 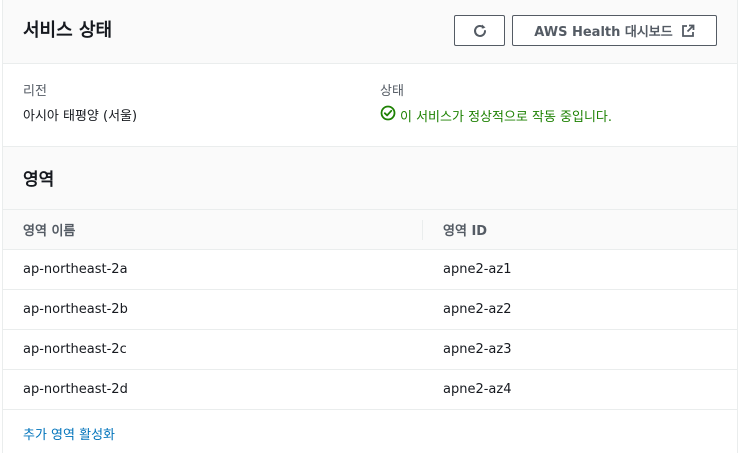 What do you see at coordinates (392, 91) in the screenshot?
I see `status-label: 상태` at bounding box center [392, 91].